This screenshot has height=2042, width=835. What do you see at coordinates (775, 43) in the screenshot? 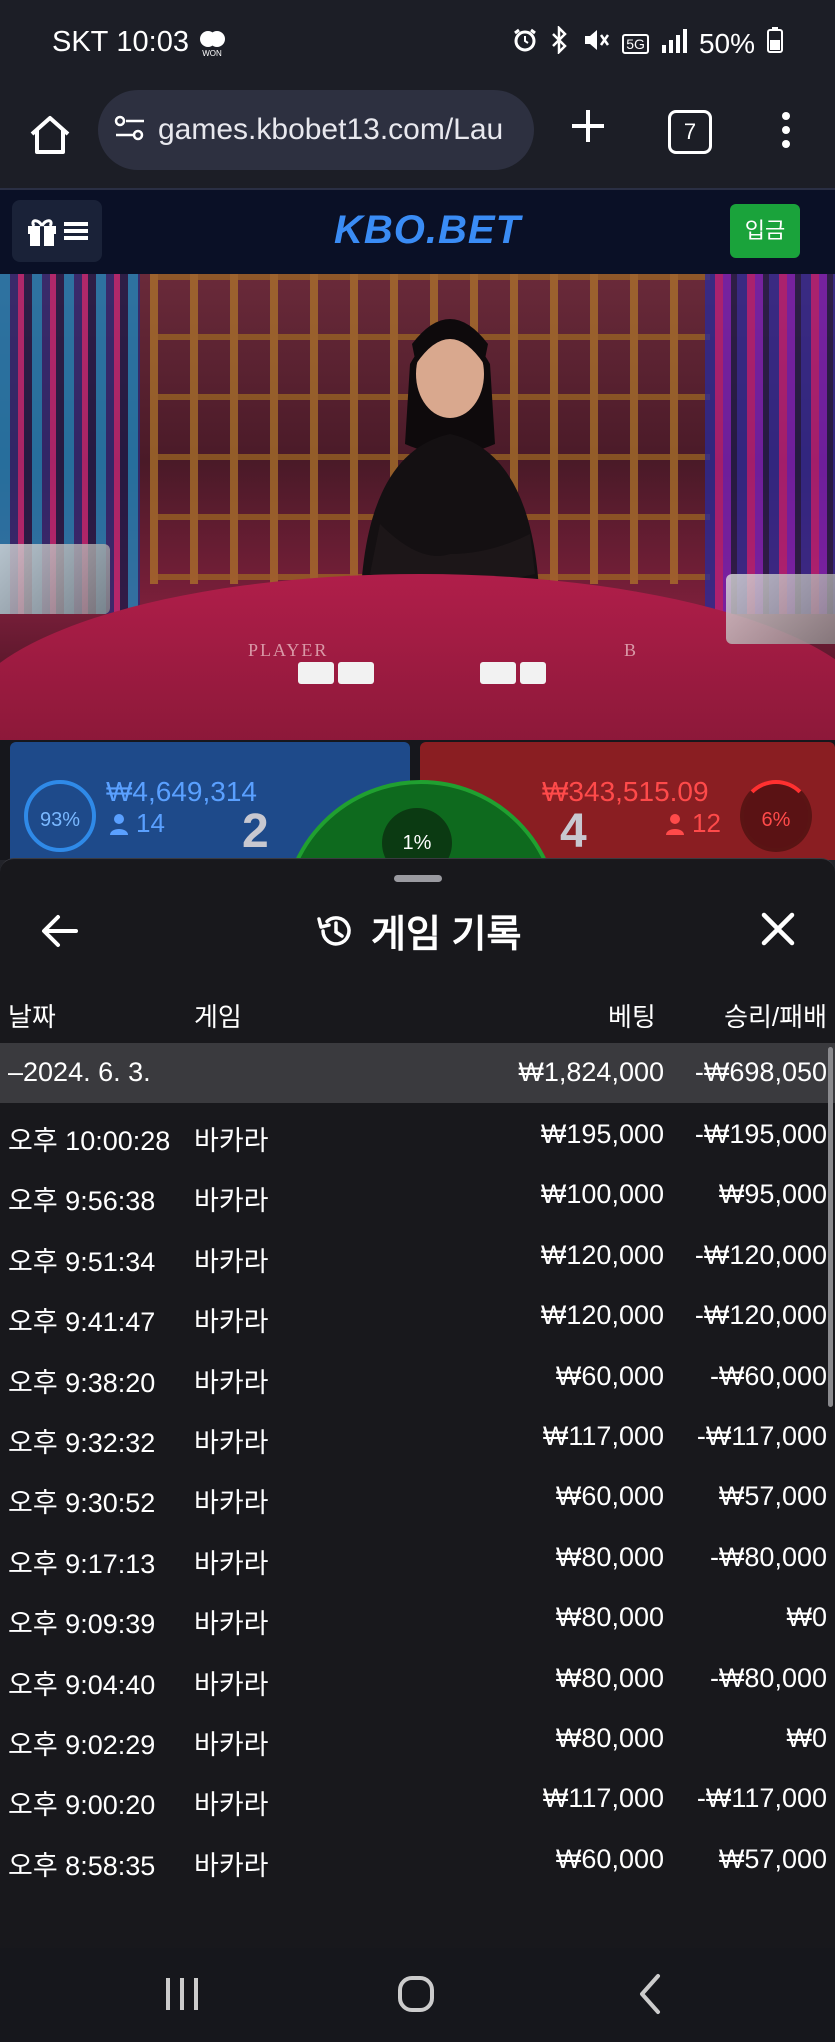
I see `battery-icon` at bounding box center [775, 43].